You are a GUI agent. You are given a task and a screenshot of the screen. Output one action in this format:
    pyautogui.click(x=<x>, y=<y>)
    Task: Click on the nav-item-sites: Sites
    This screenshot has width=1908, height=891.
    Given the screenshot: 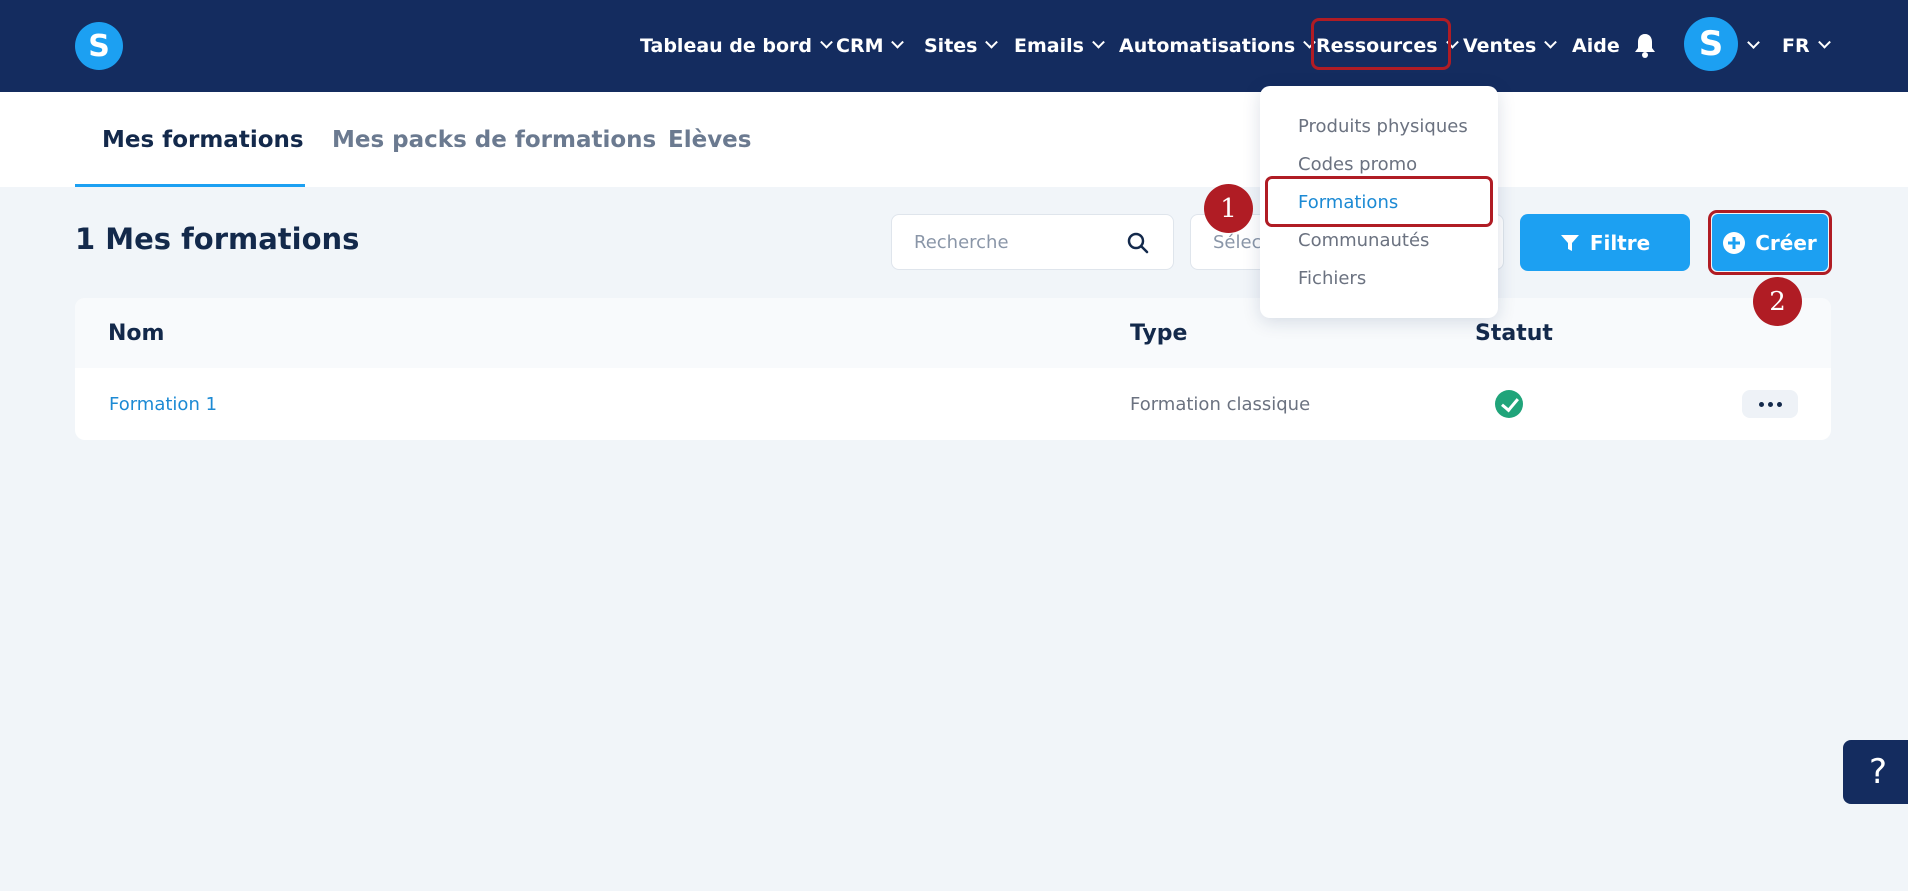 What is the action you would take?
    pyautogui.click(x=961, y=46)
    